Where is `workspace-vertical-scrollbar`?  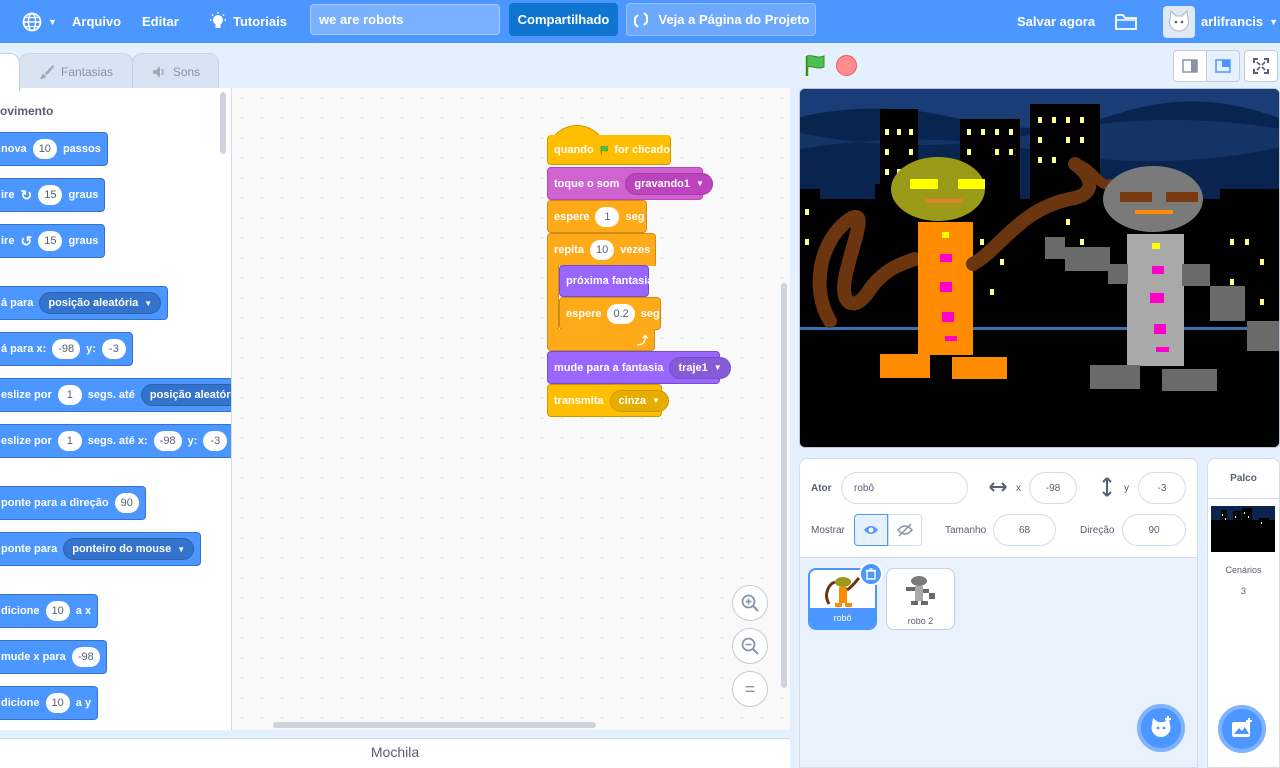
workspace-vertical-scrollbar is located at coordinates (784, 485).